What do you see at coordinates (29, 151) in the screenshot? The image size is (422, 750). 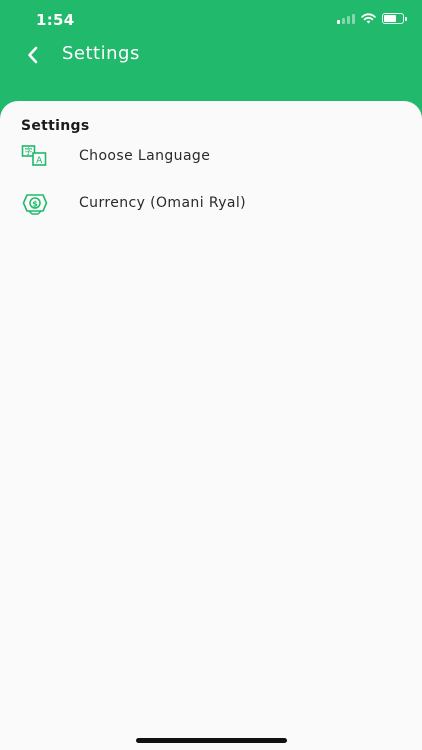 I see `svg-text: 字` at bounding box center [29, 151].